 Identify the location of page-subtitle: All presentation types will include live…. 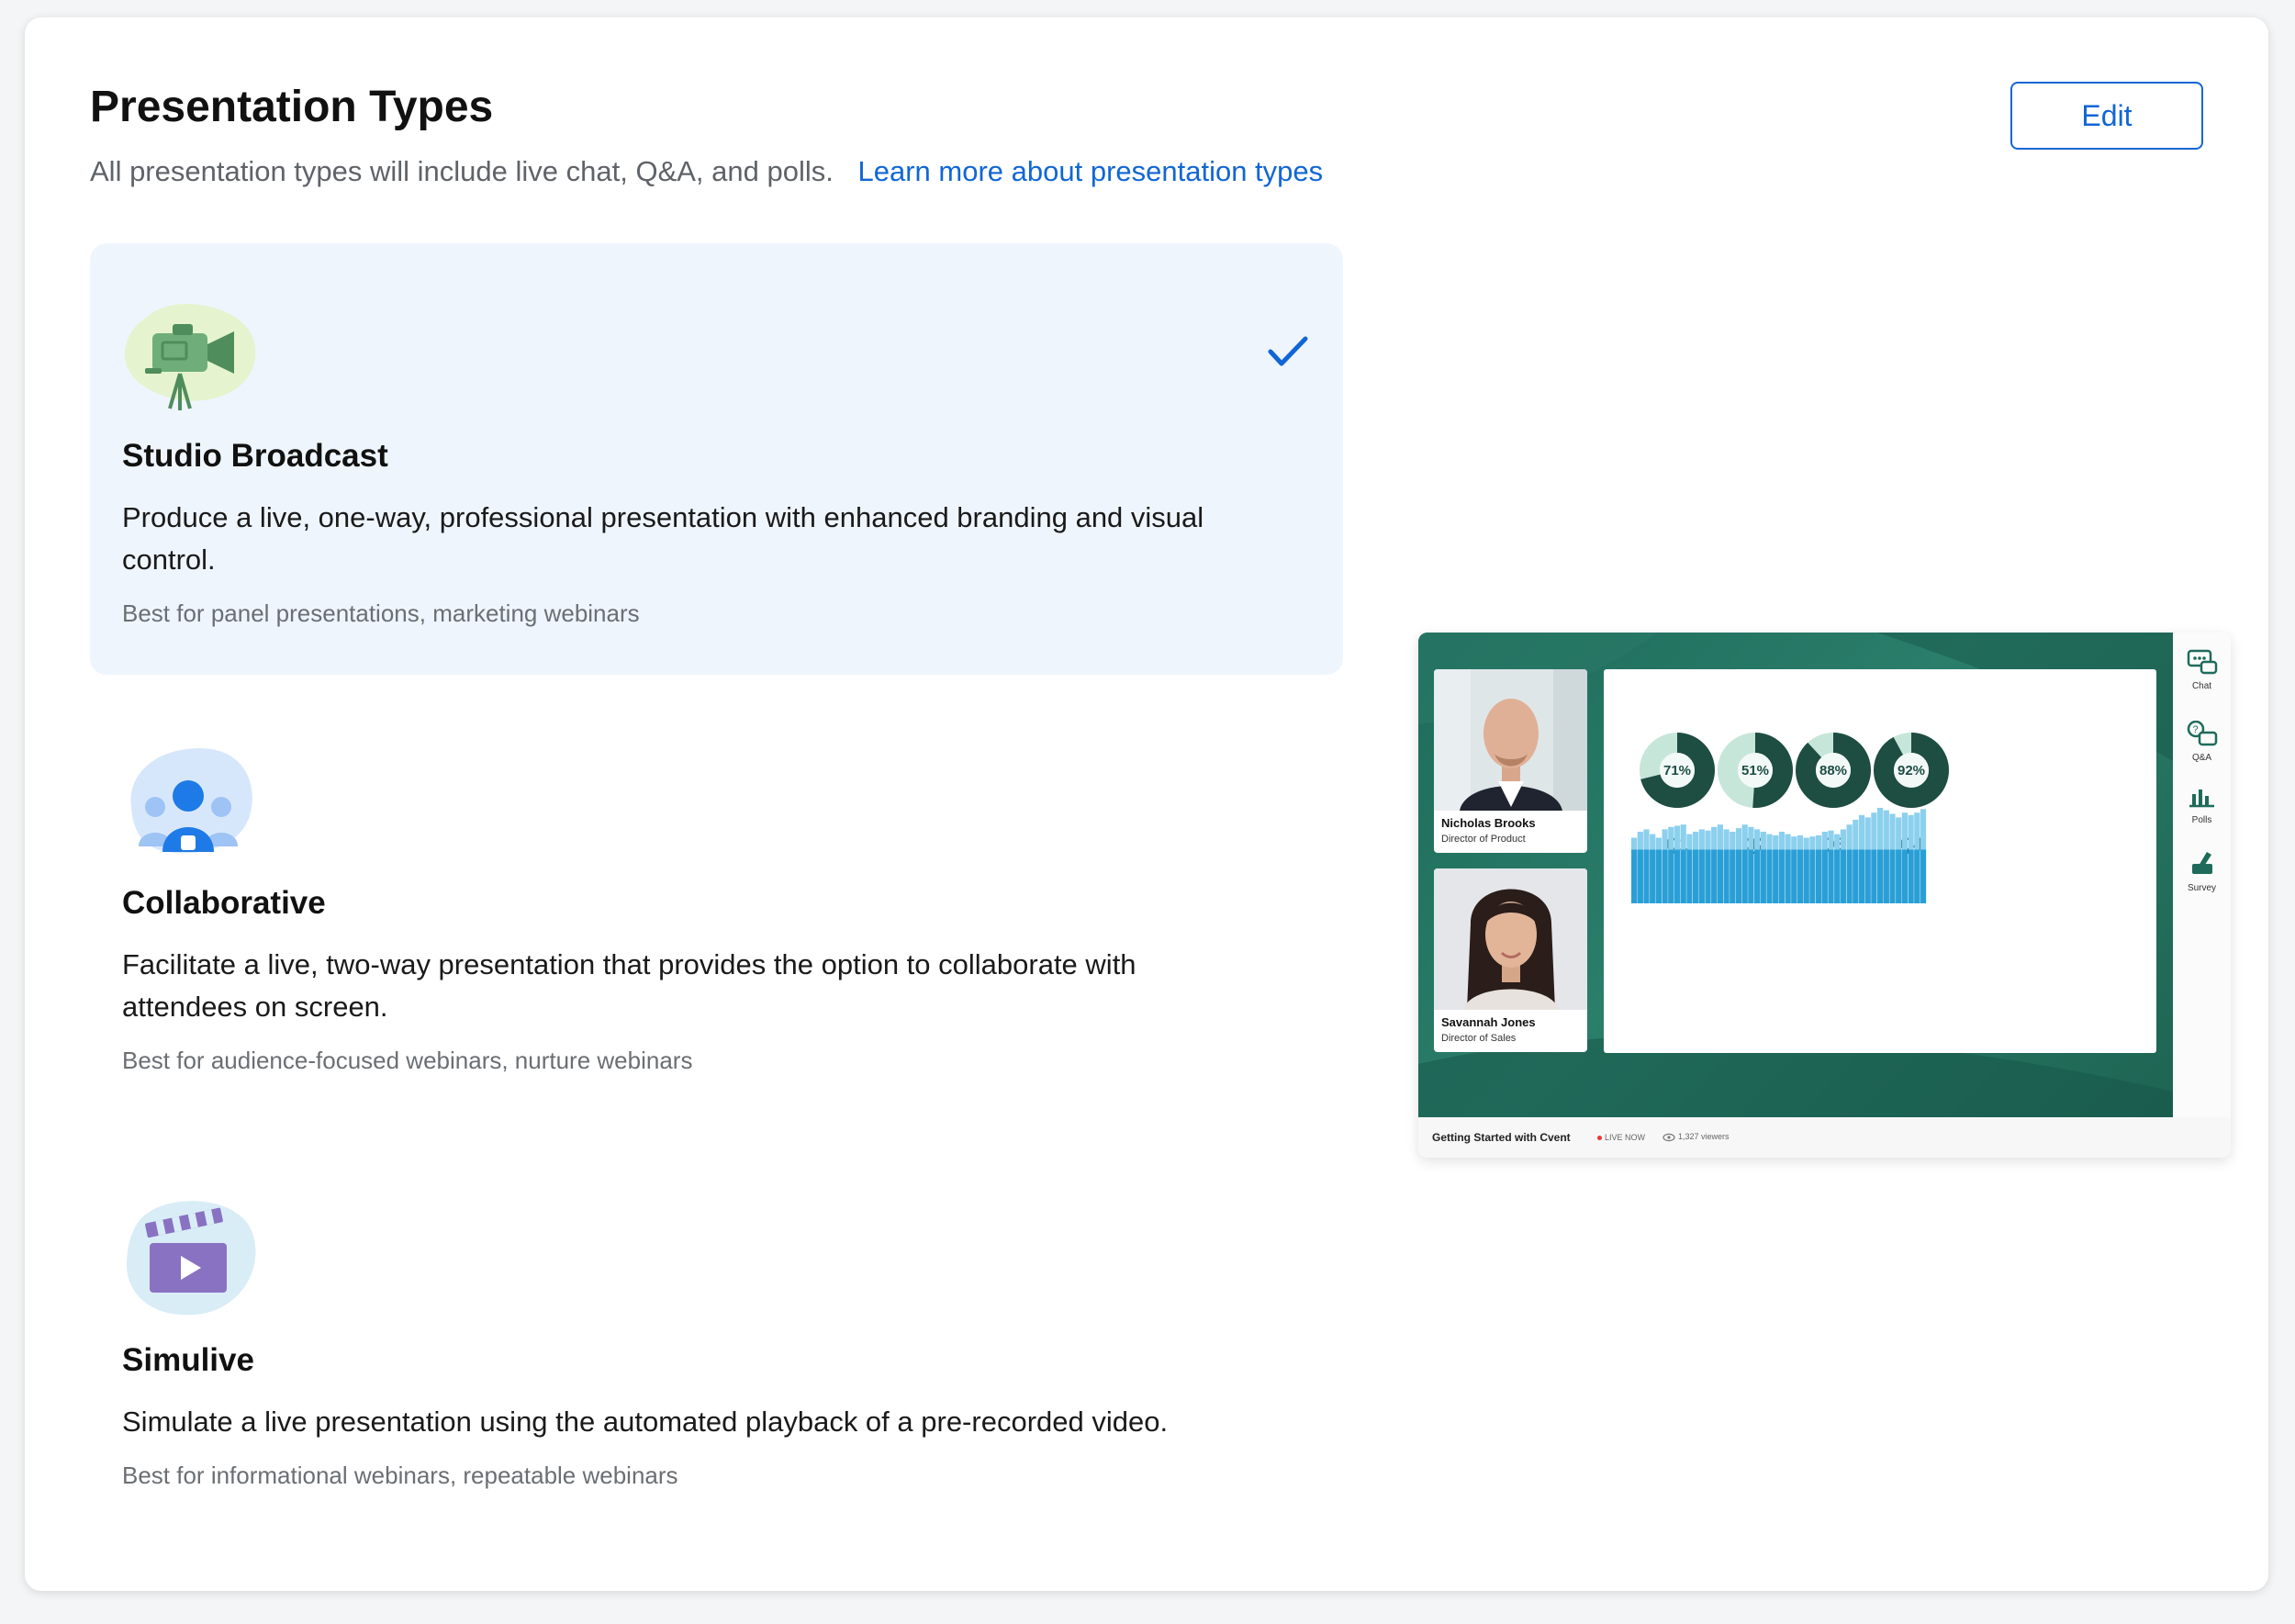
(706, 171).